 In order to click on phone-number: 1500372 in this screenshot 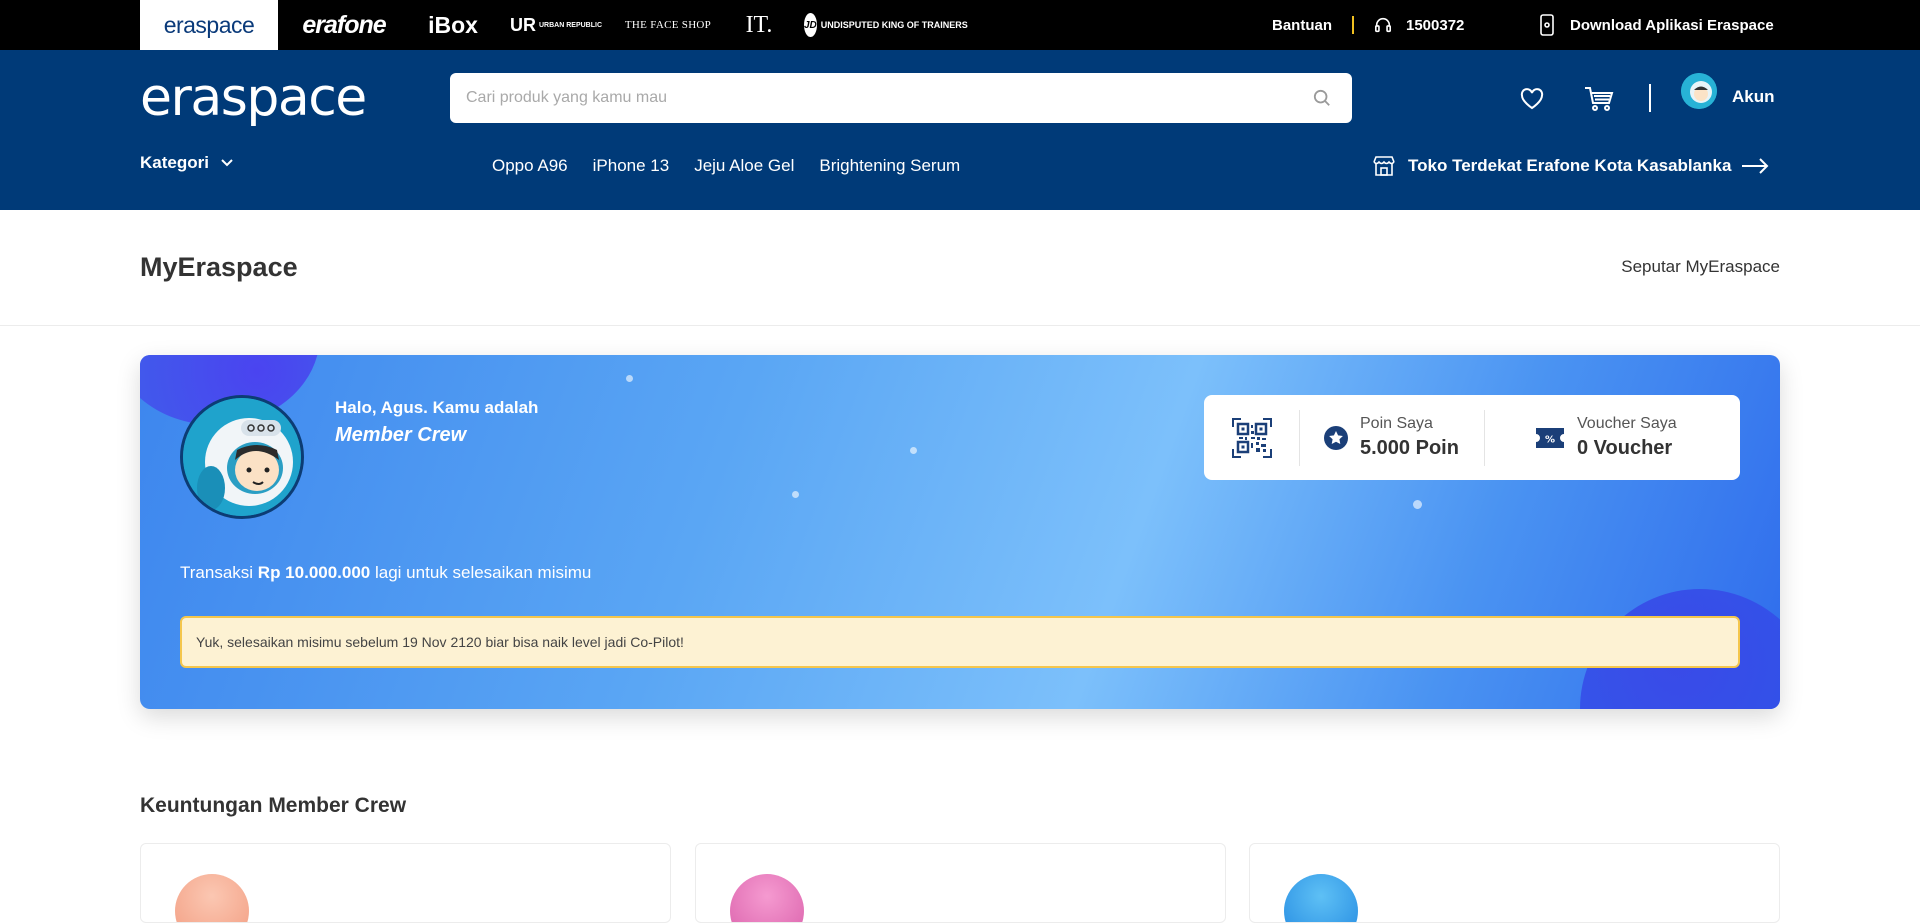, I will do `click(1435, 25)`.